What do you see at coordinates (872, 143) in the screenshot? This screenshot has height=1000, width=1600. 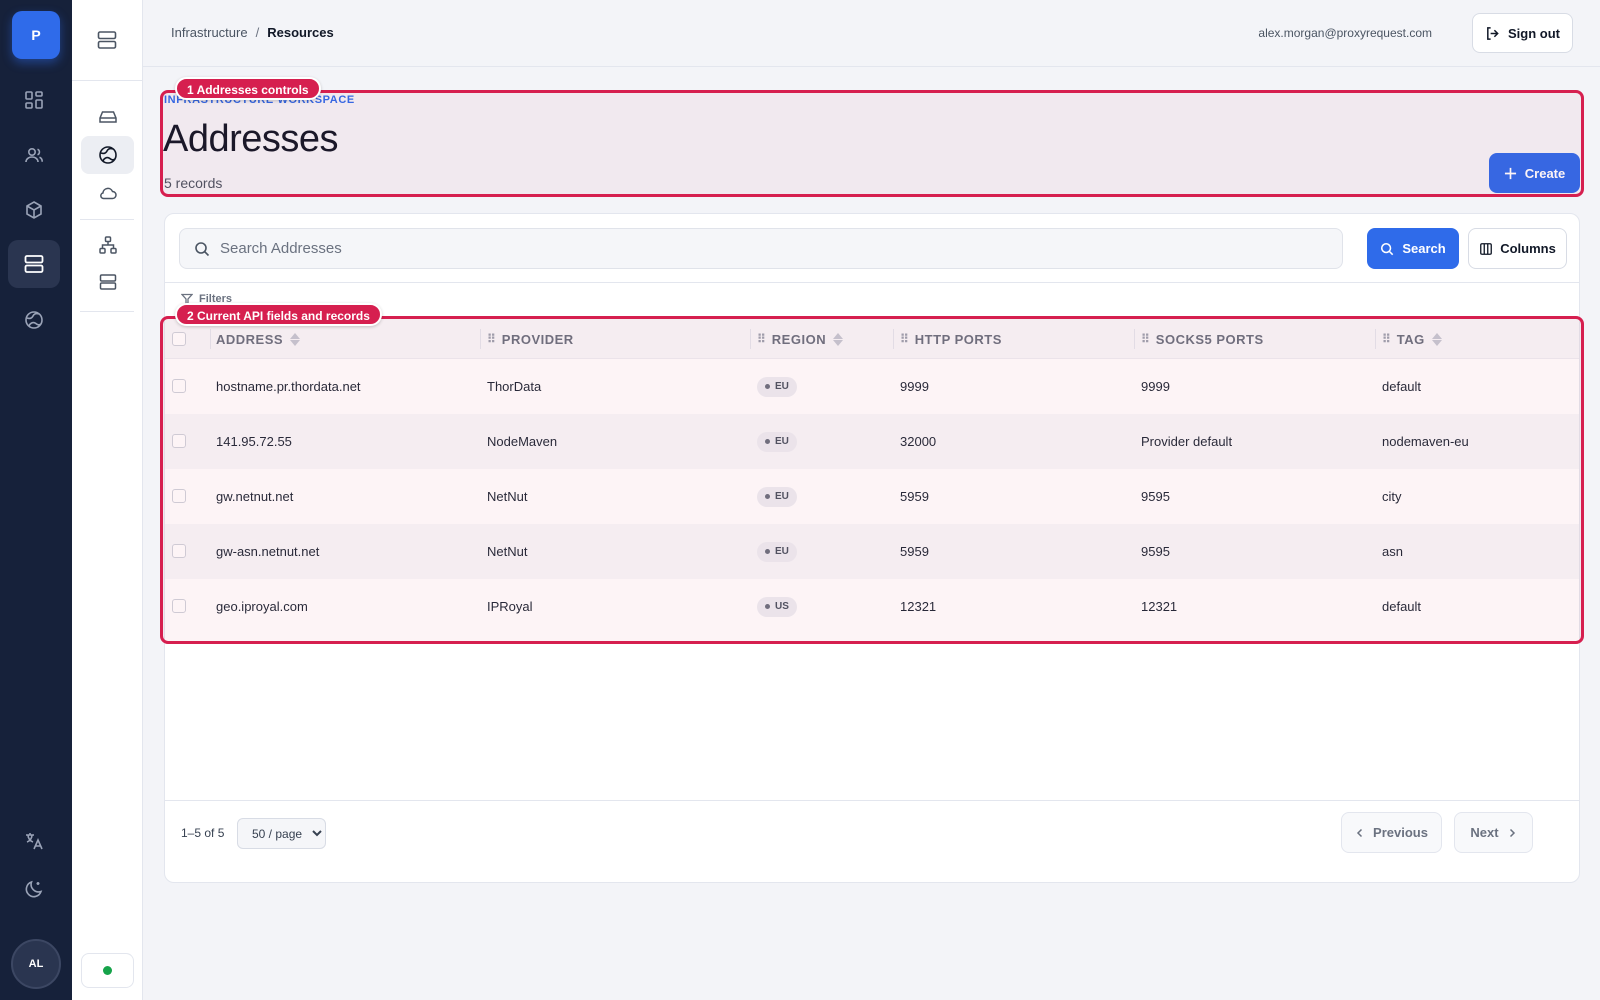 I see `annotation-box-controls` at bounding box center [872, 143].